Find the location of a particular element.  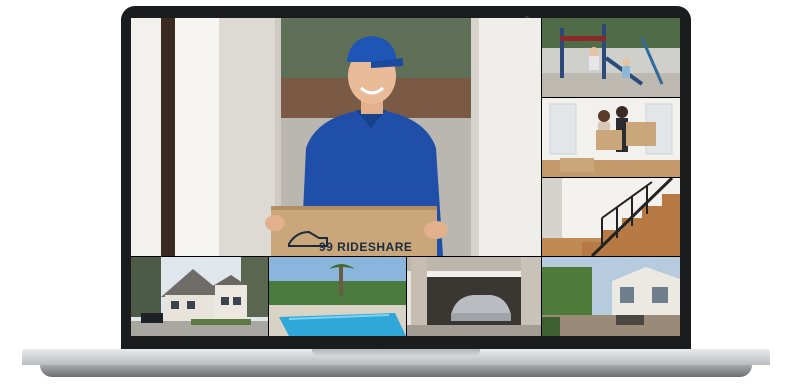

laptop-opening-notch is located at coordinates (396, 353).